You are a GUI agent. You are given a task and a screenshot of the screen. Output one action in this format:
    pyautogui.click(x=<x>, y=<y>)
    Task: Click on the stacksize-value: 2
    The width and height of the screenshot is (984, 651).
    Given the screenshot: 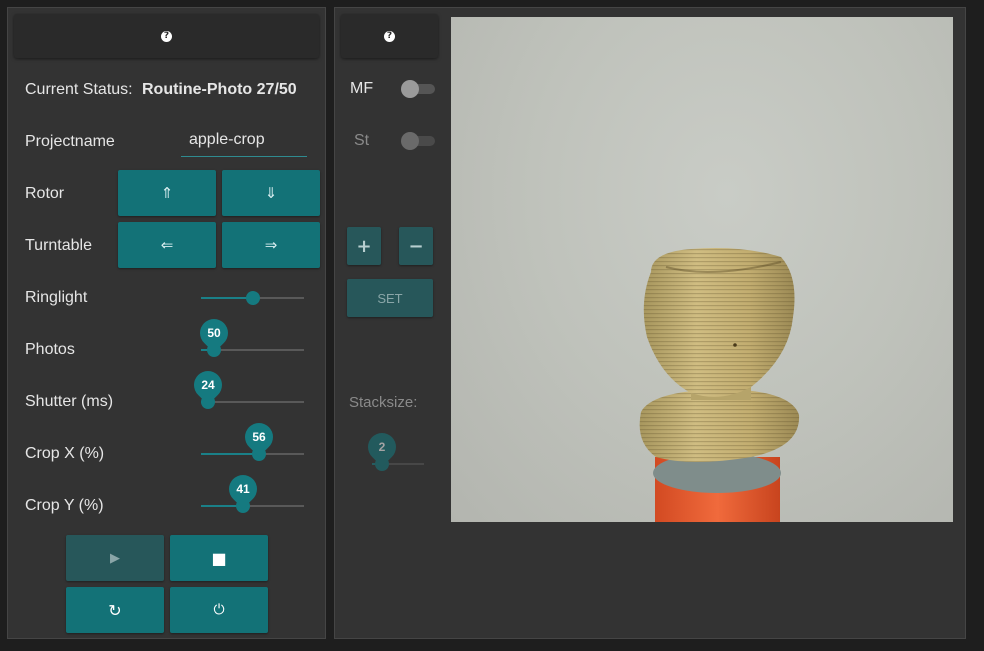 What is the action you would take?
    pyautogui.click(x=382, y=447)
    